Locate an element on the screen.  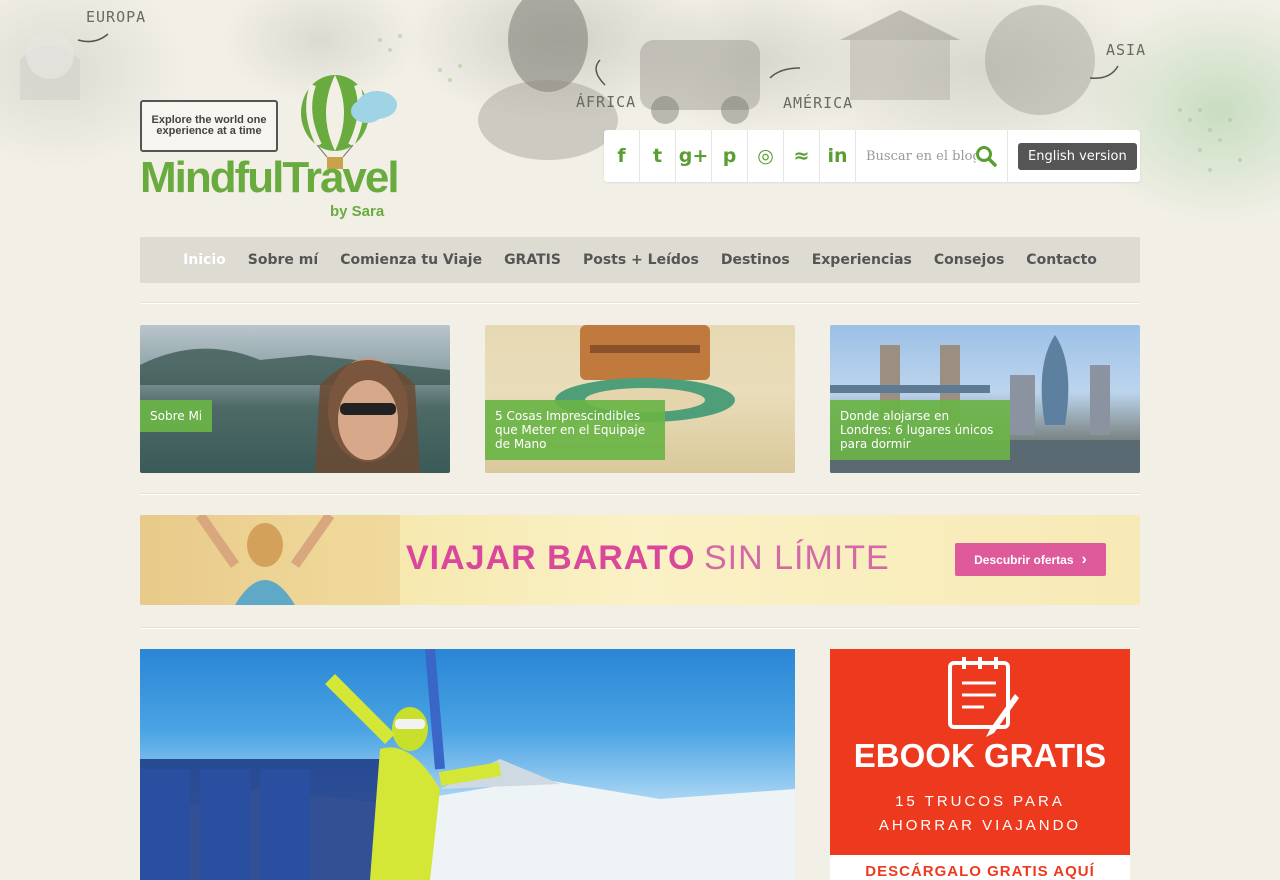
twitter-icon: t is located at coordinates (658, 156).